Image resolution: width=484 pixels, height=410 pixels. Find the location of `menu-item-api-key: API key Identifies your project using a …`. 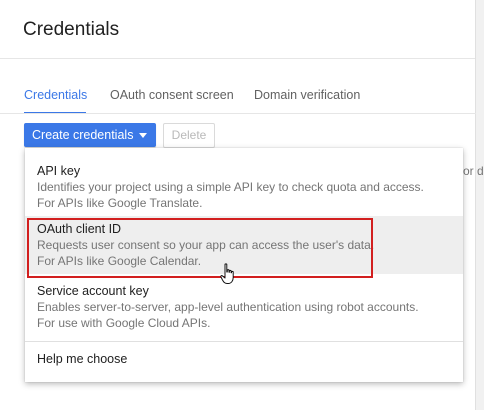

menu-item-api-key: API key Identifies your project using a … is located at coordinates (244, 186).